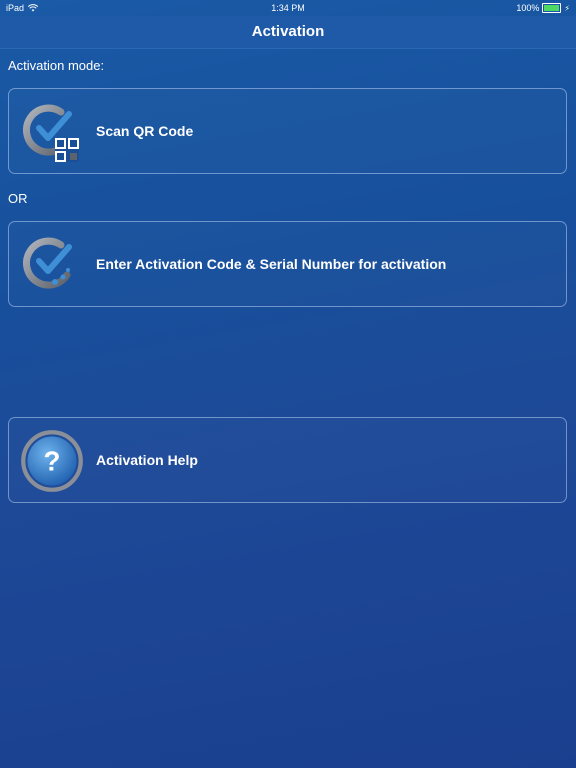 The height and width of the screenshot is (768, 576). I want to click on scan-qr-code-button: Scan QR Code, so click(287, 131).